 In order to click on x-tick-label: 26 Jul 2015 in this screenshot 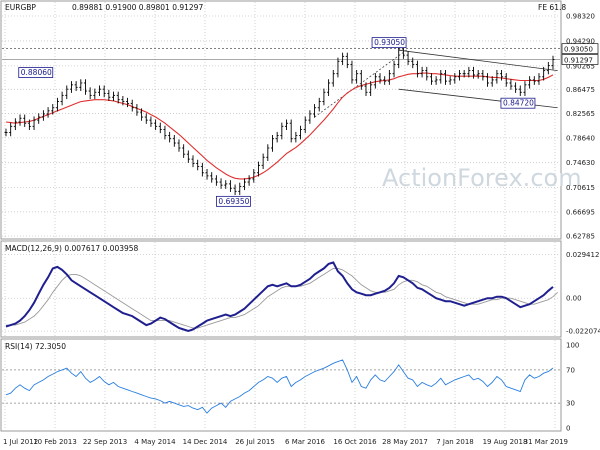, I will do `click(255, 442)`.